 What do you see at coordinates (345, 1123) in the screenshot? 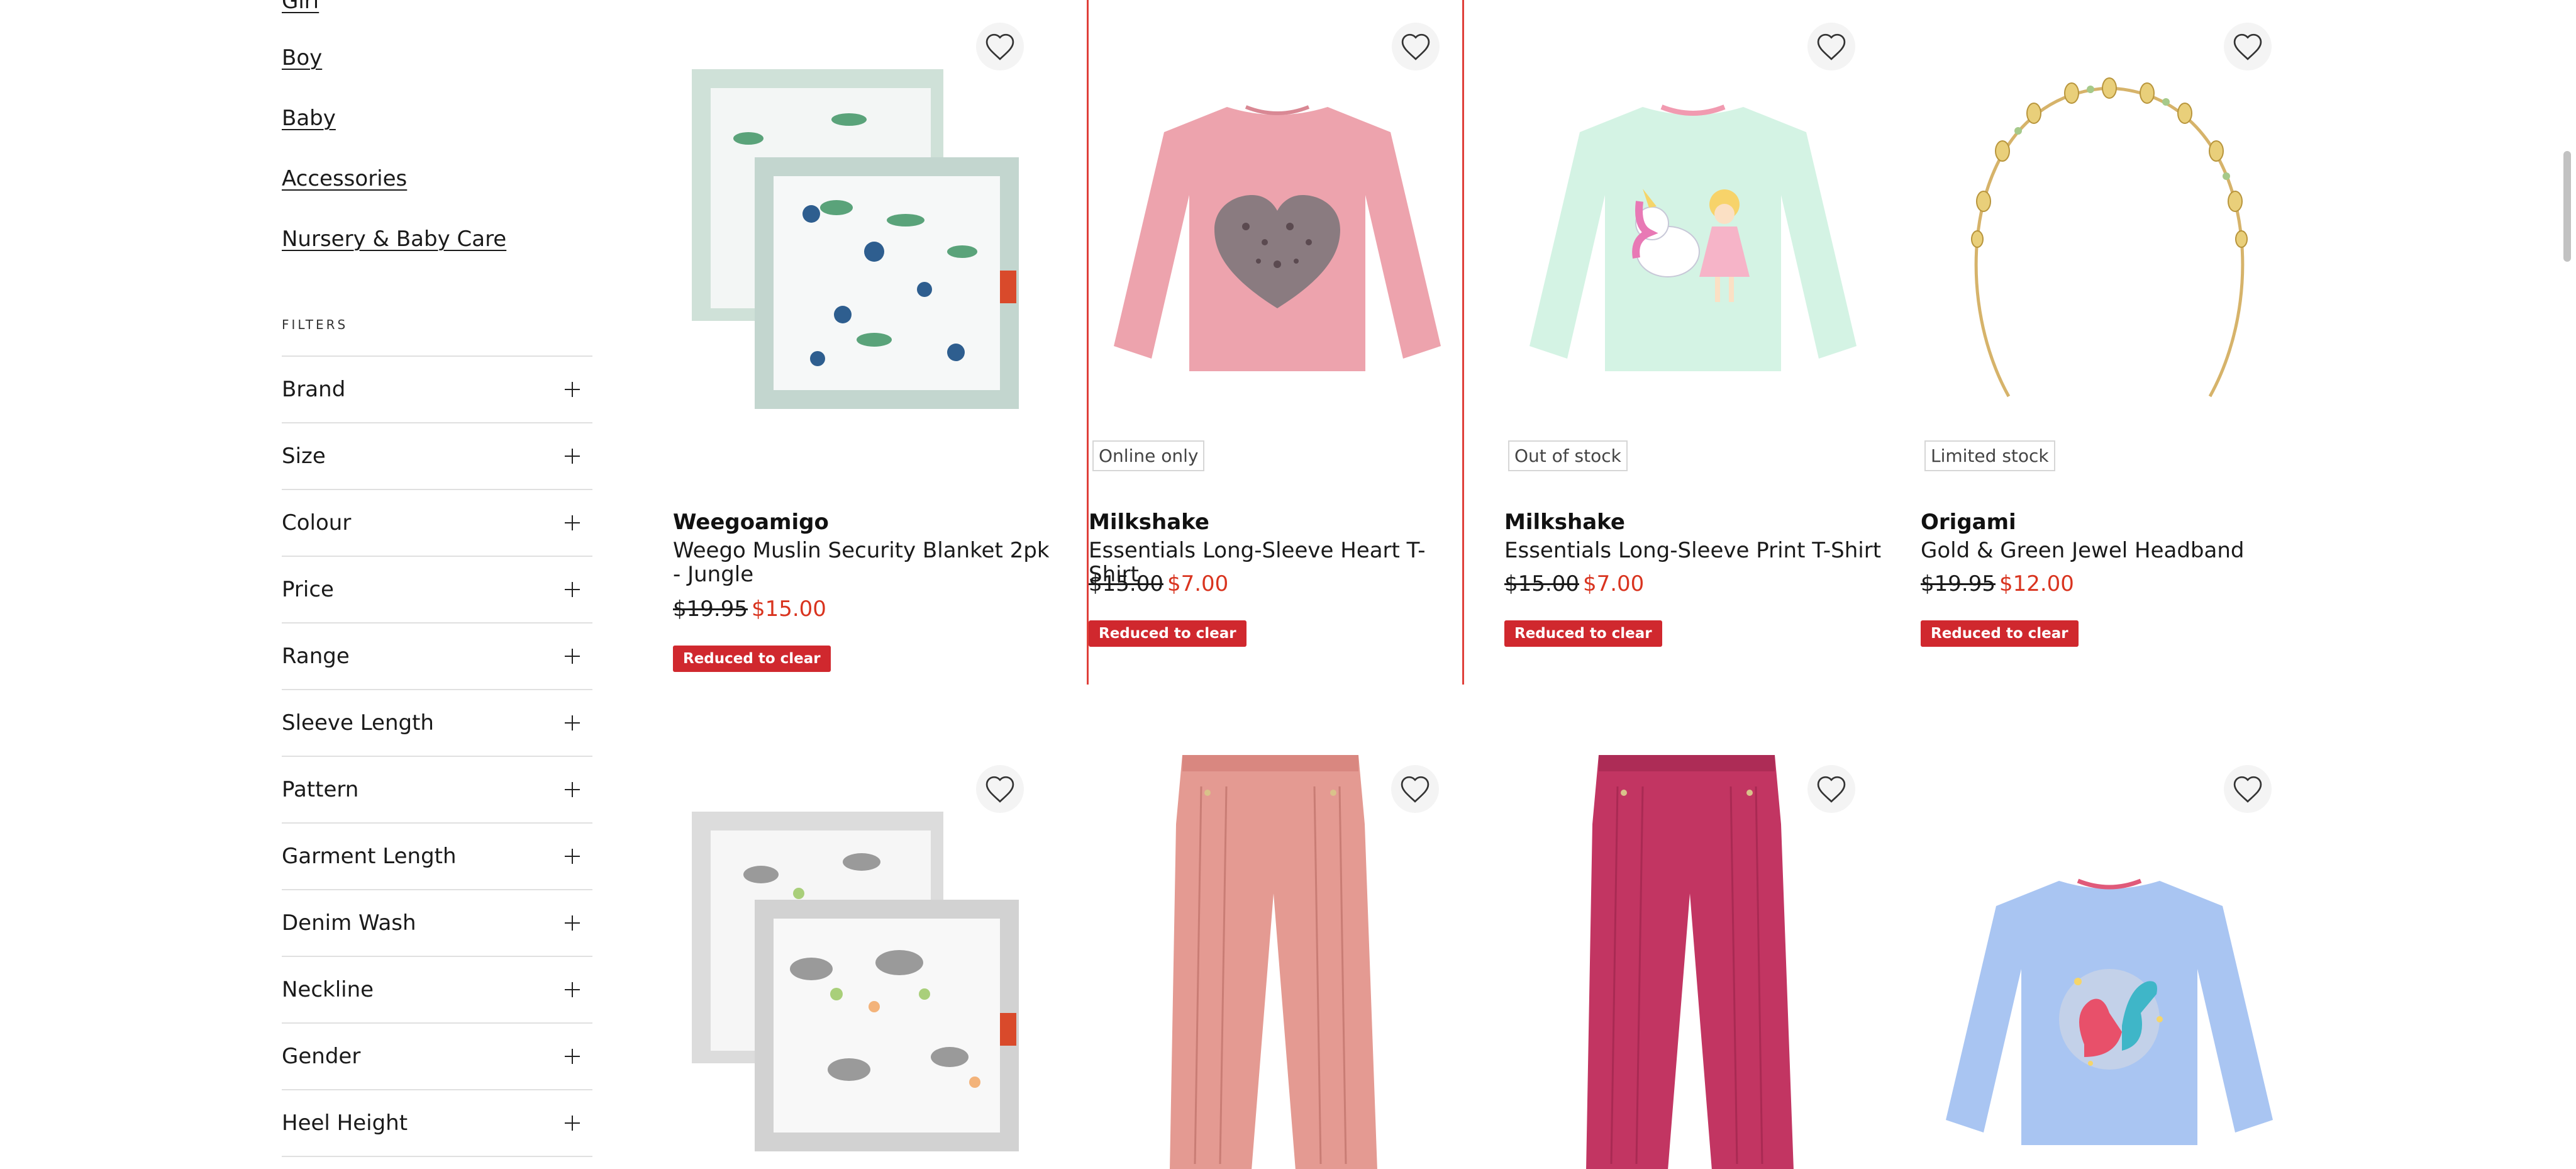
I see `filter-label: Heel Height` at bounding box center [345, 1123].